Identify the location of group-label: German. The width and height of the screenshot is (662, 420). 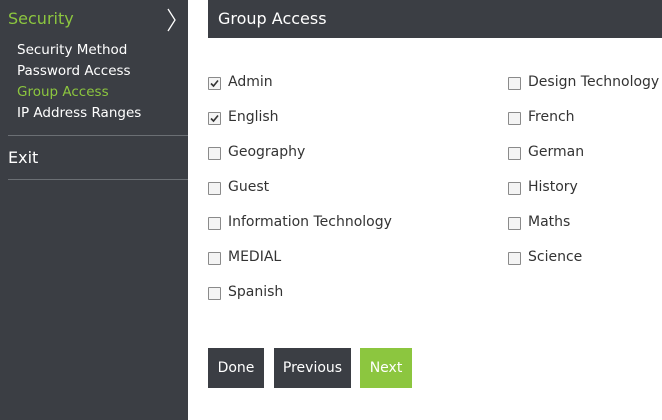
(556, 152).